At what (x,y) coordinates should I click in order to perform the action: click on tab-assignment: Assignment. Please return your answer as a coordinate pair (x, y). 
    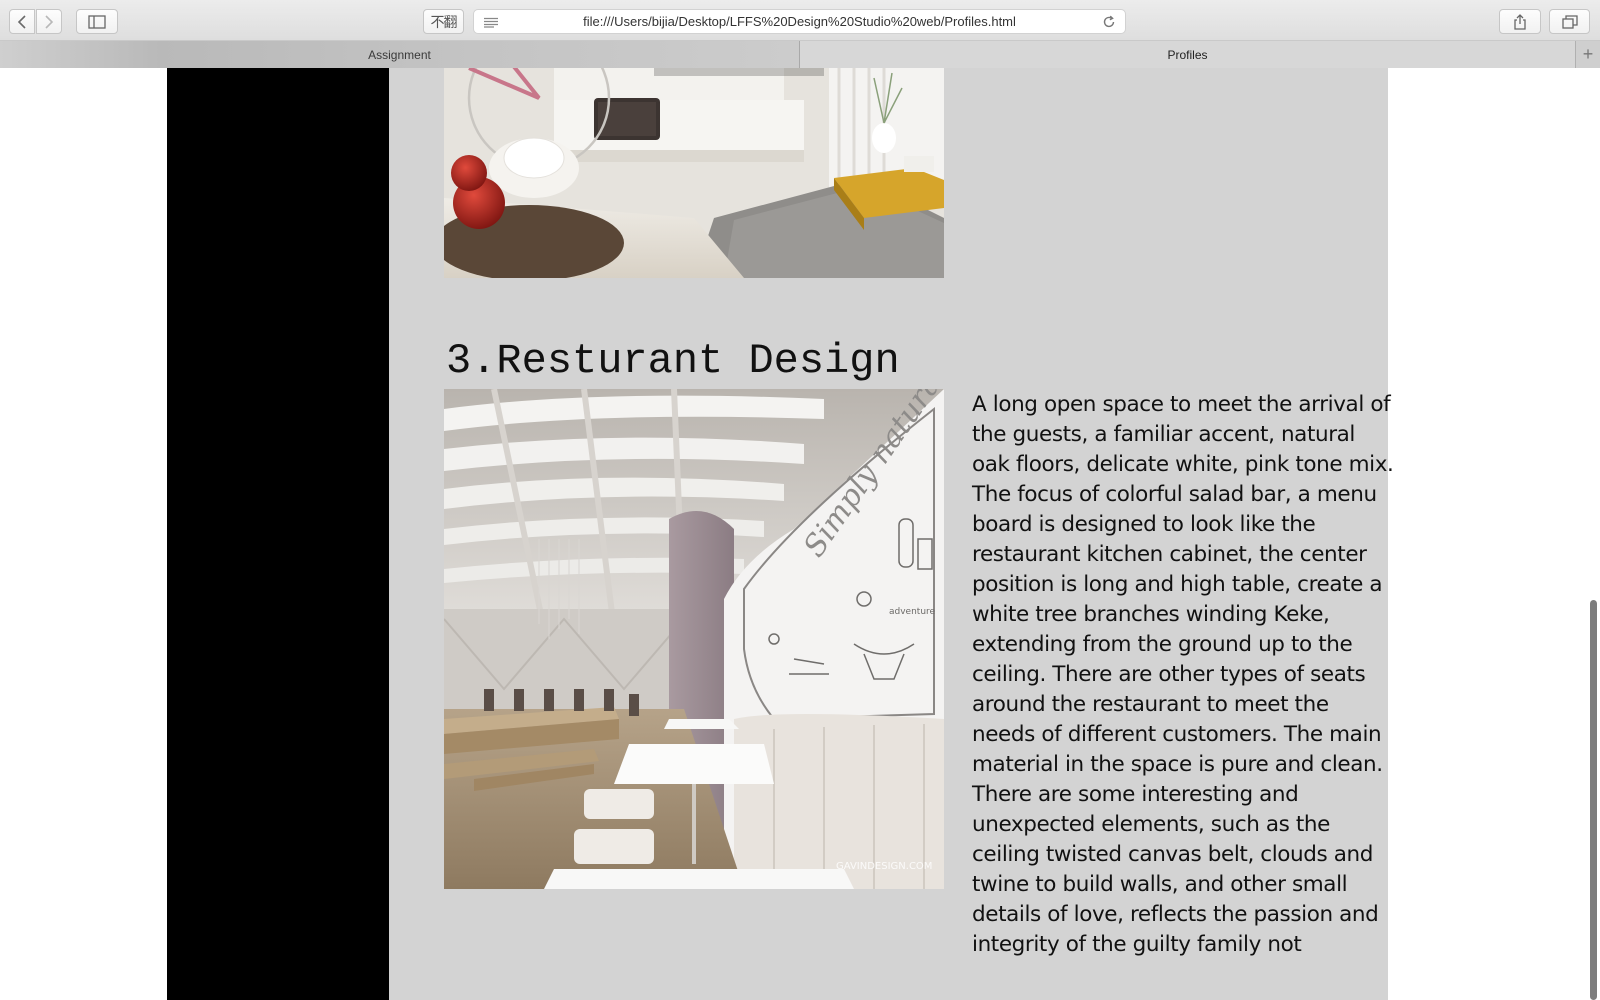
    Looking at the image, I should click on (400, 54).